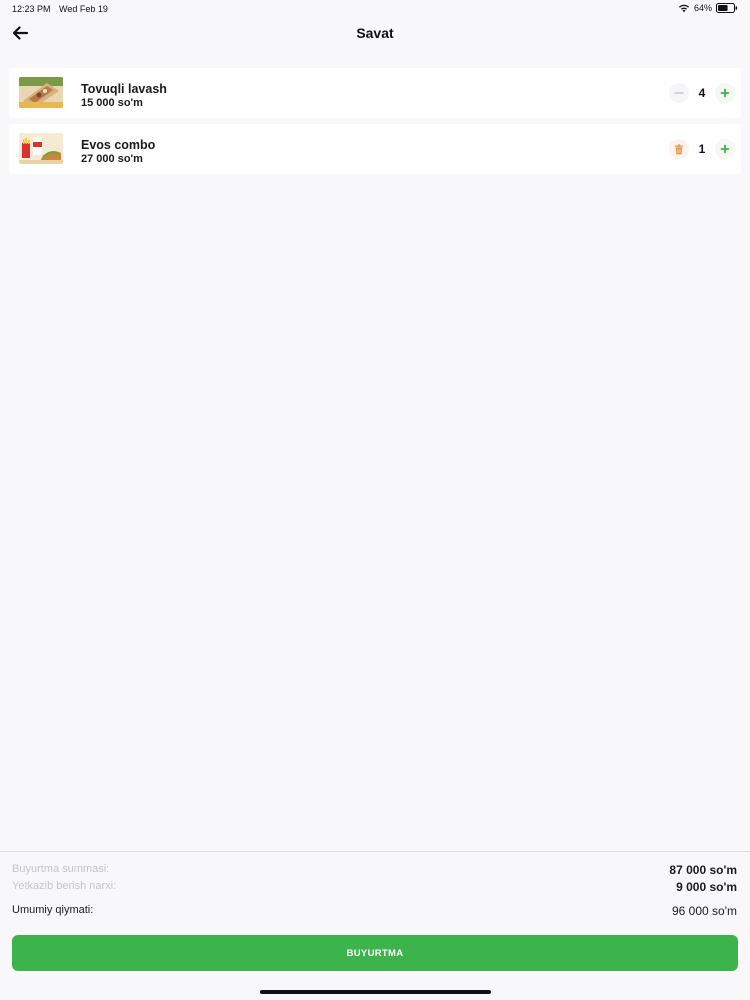 This screenshot has width=750, height=1000. I want to click on status-time: 12:23 PM, so click(31, 9).